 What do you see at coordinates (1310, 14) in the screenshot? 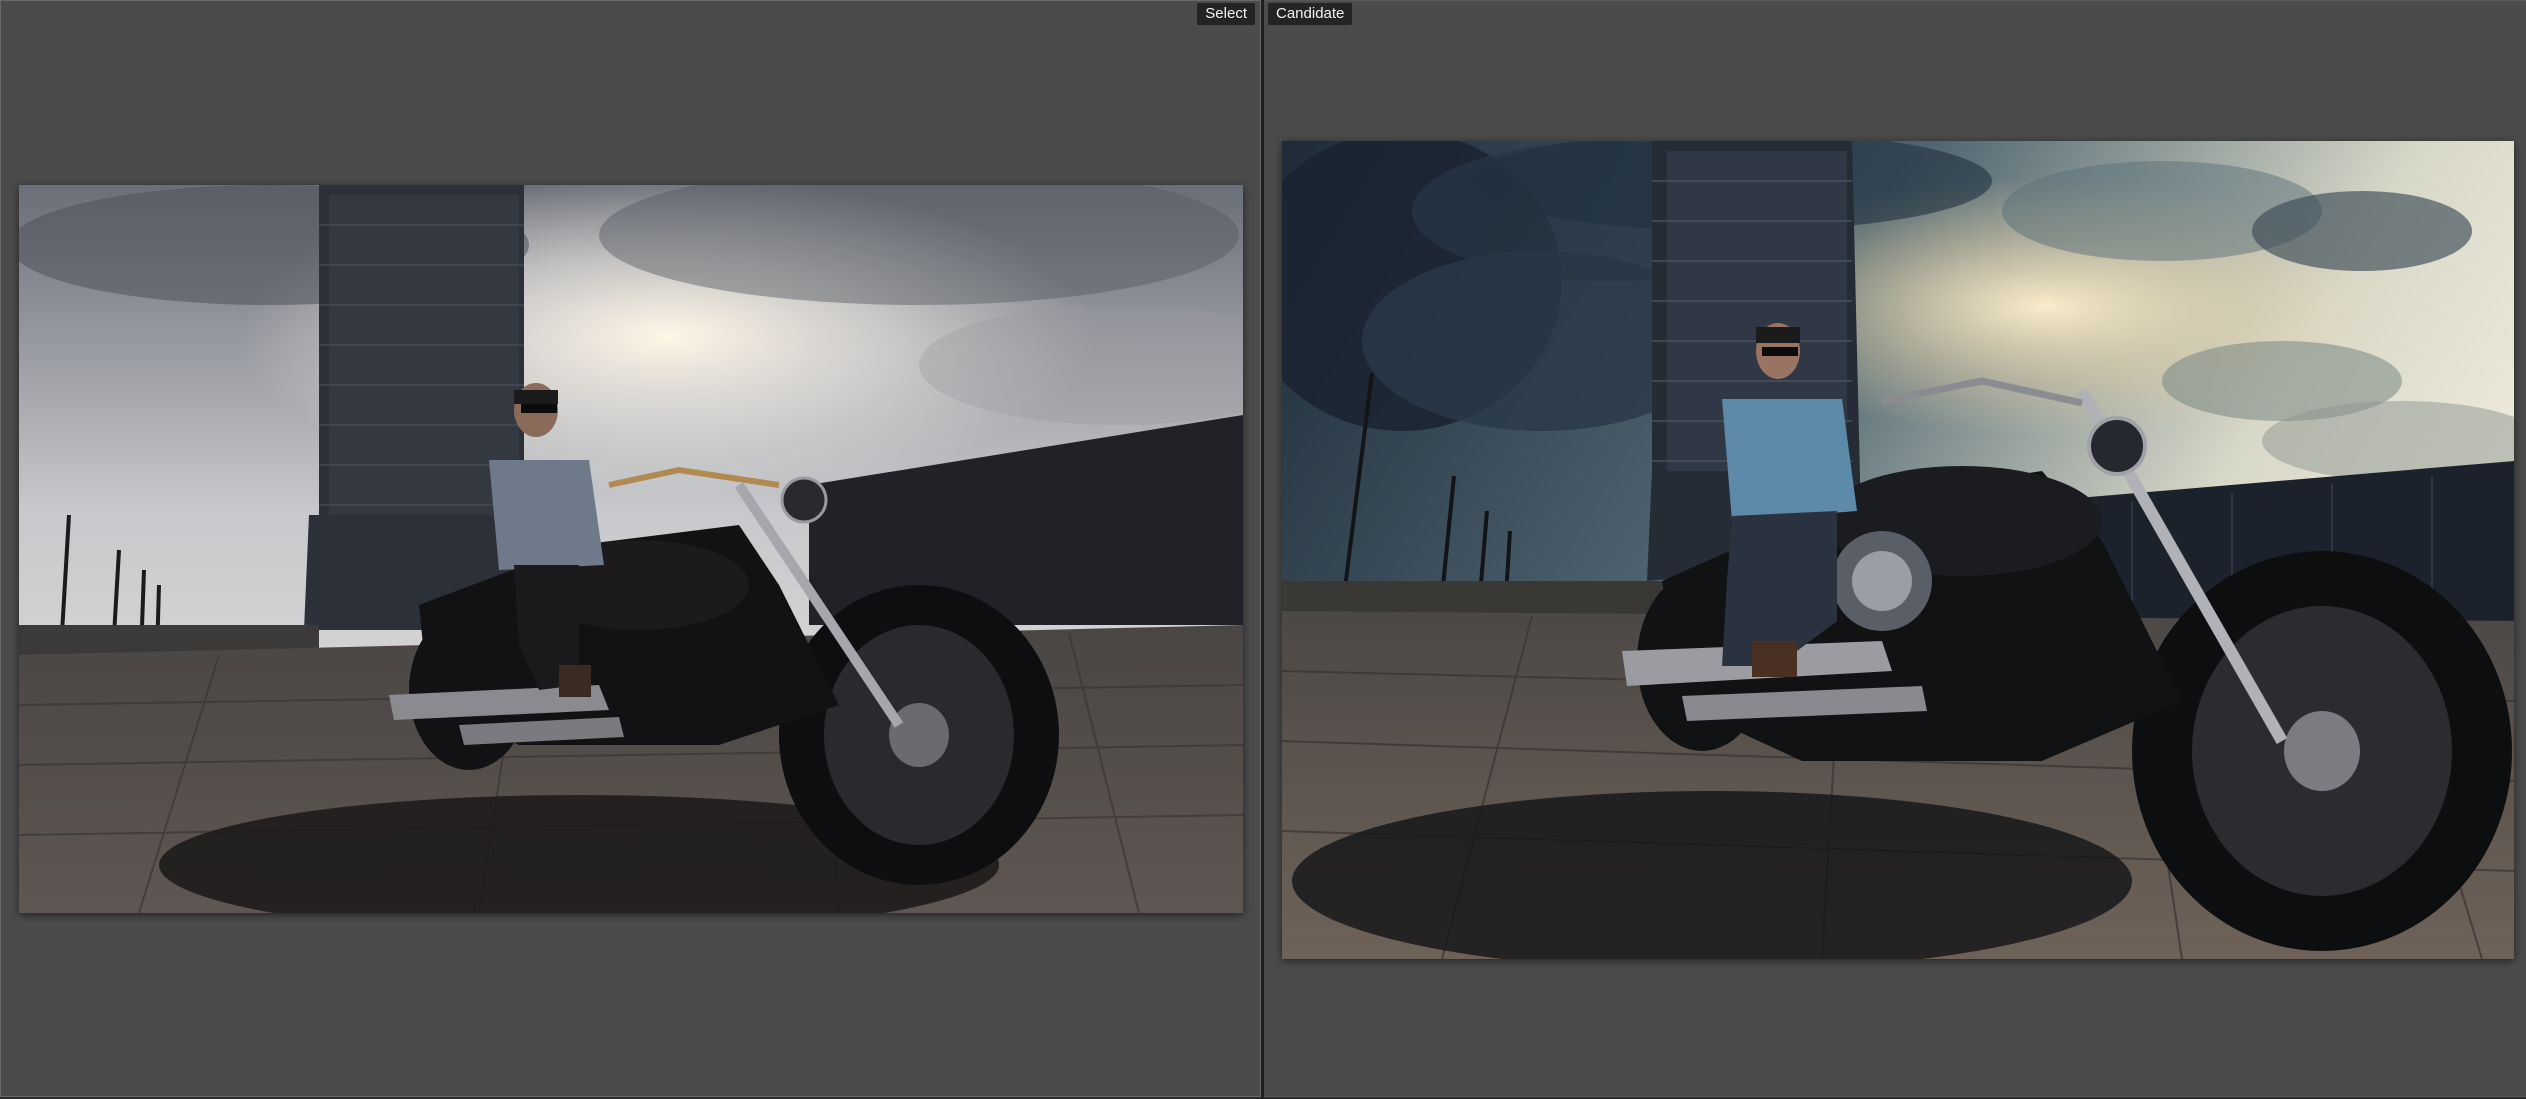
I see `candidate-label: Candidate` at bounding box center [1310, 14].